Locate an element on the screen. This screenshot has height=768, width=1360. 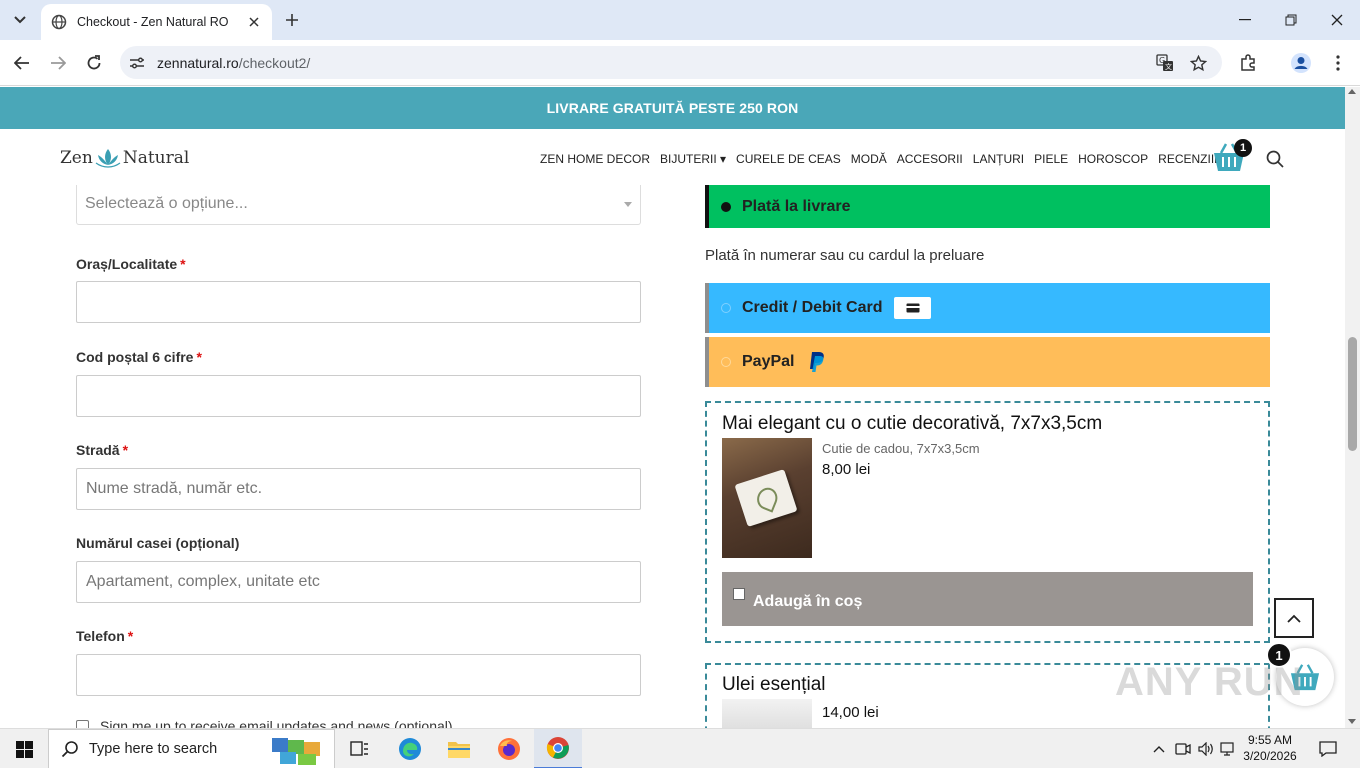
site-settings-icon is located at coordinates (137, 63).